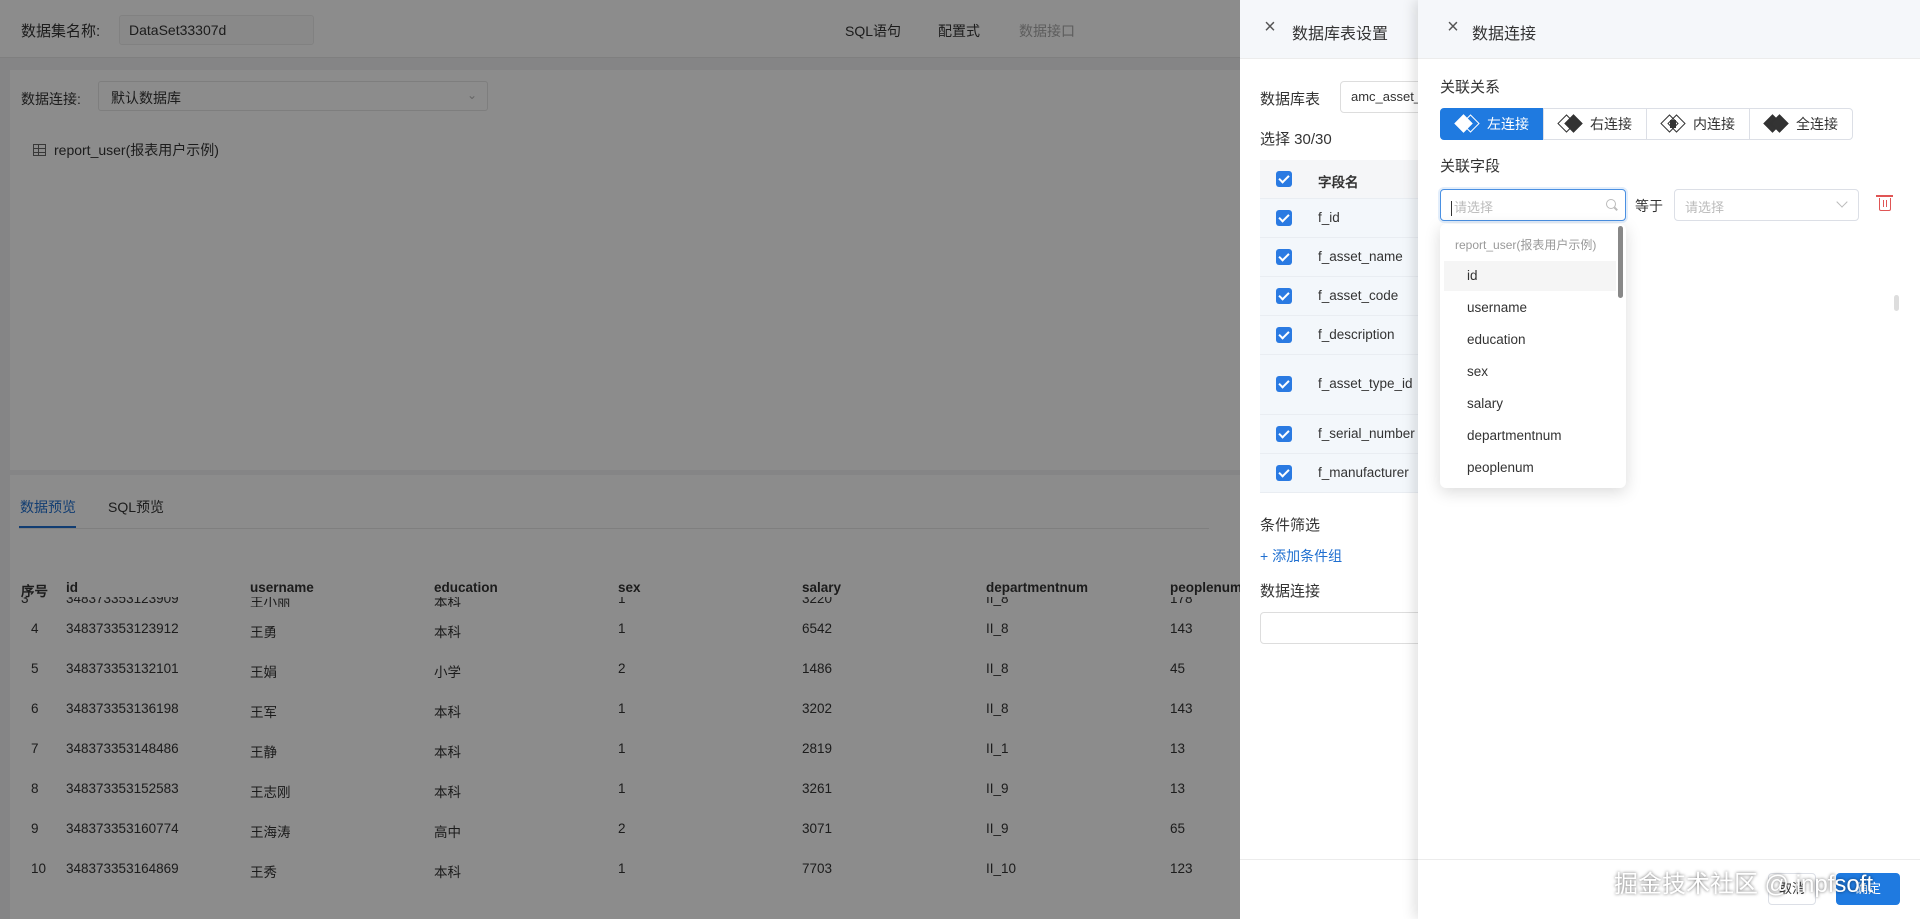 The image size is (1920, 919). I want to click on field-name: f_asset_name, so click(1360, 256).